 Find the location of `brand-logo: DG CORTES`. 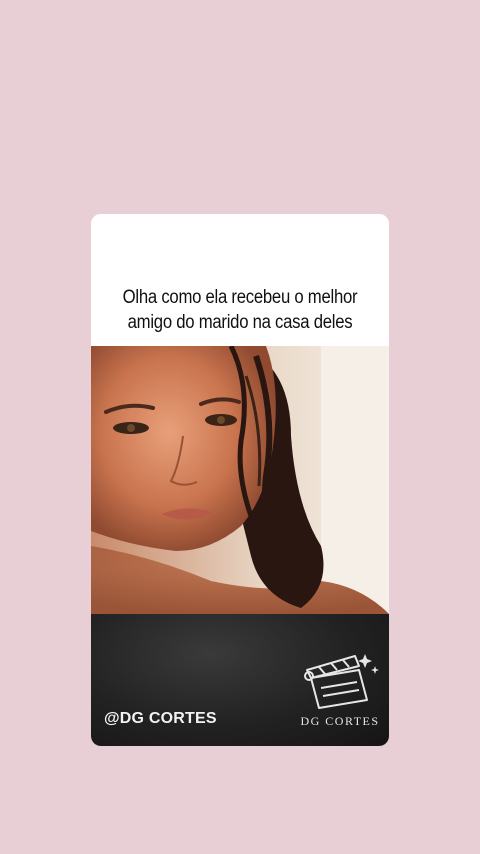

brand-logo: DG CORTES is located at coordinates (340, 691).